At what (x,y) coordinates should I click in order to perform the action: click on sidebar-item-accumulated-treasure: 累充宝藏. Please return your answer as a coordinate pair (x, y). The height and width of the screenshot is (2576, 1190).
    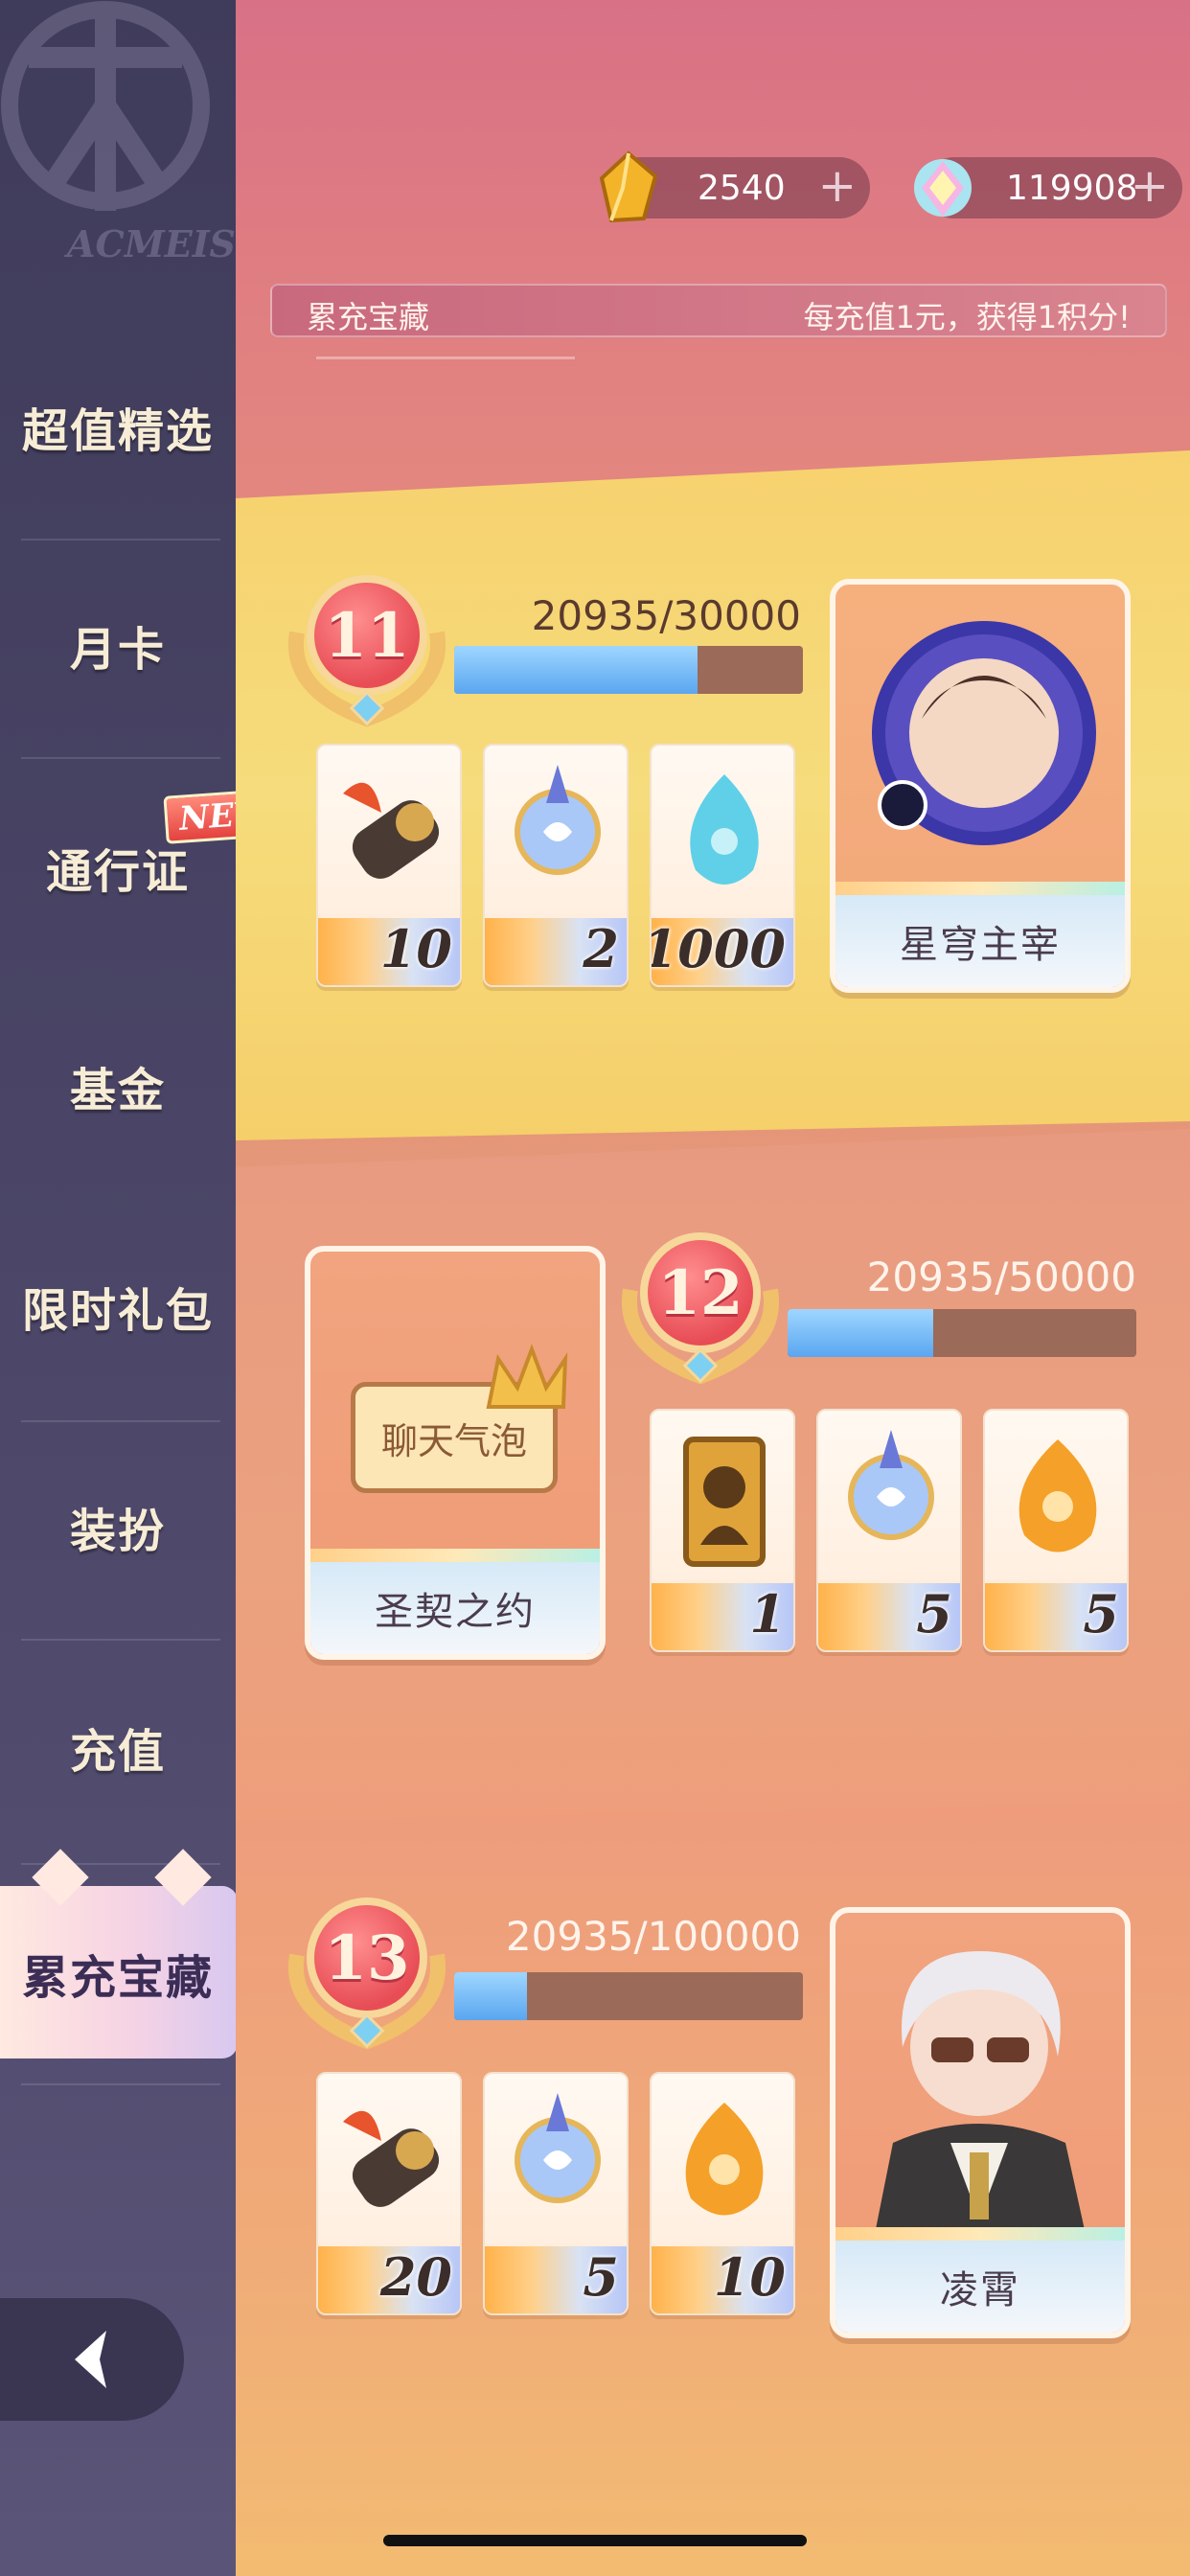
    Looking at the image, I should click on (118, 1973).